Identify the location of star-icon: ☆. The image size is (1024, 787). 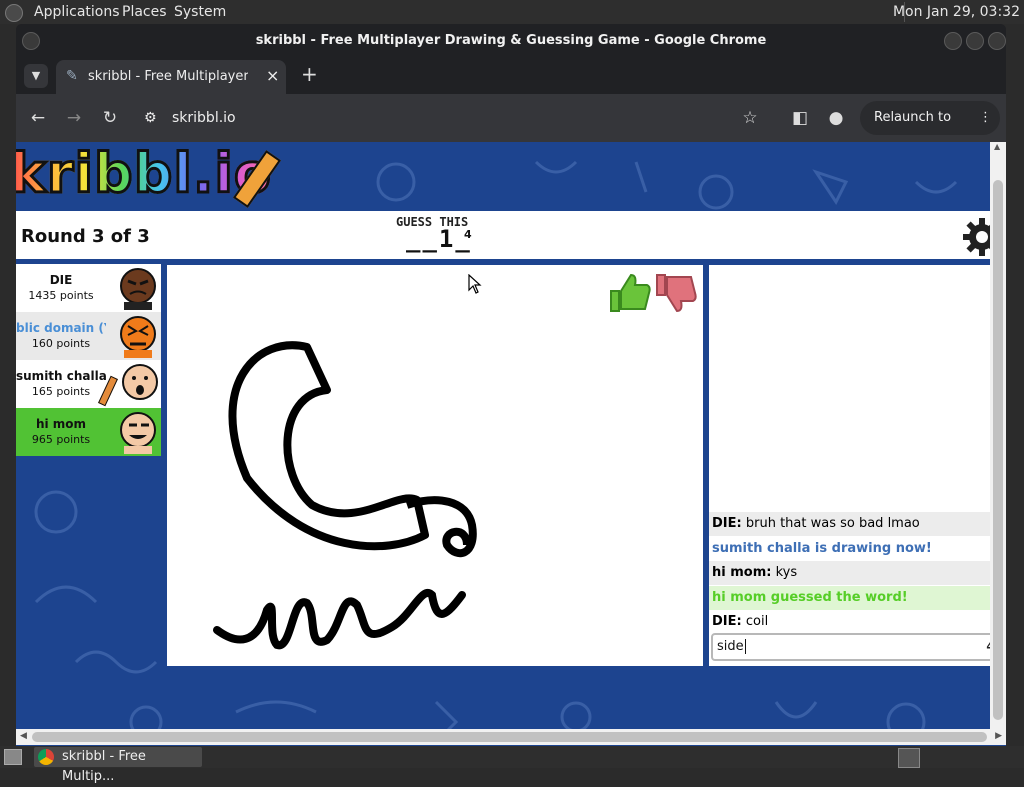
(750, 118).